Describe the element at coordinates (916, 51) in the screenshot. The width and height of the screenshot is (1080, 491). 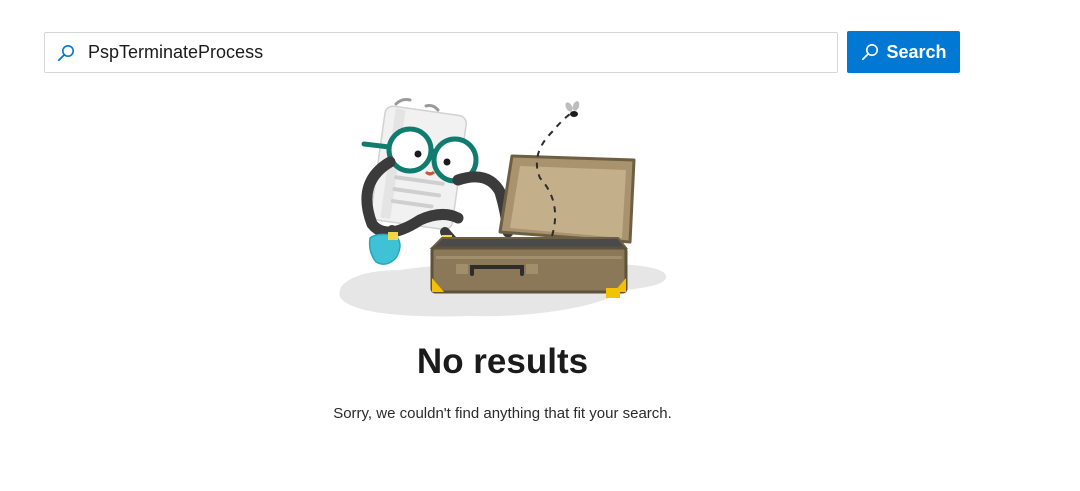
I see `search-button-label: Search` at that location.